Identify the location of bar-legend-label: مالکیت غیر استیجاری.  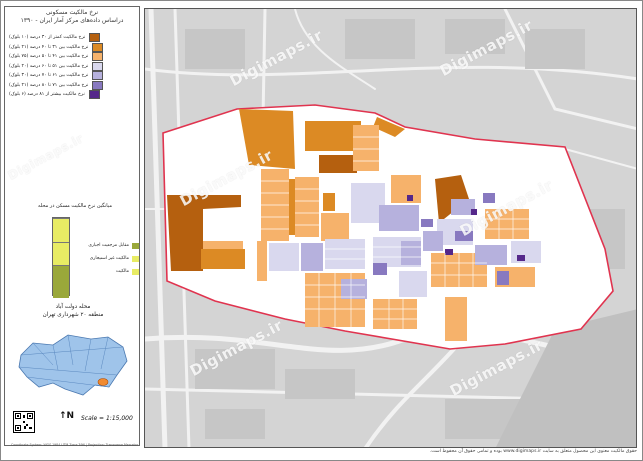
(109, 258).